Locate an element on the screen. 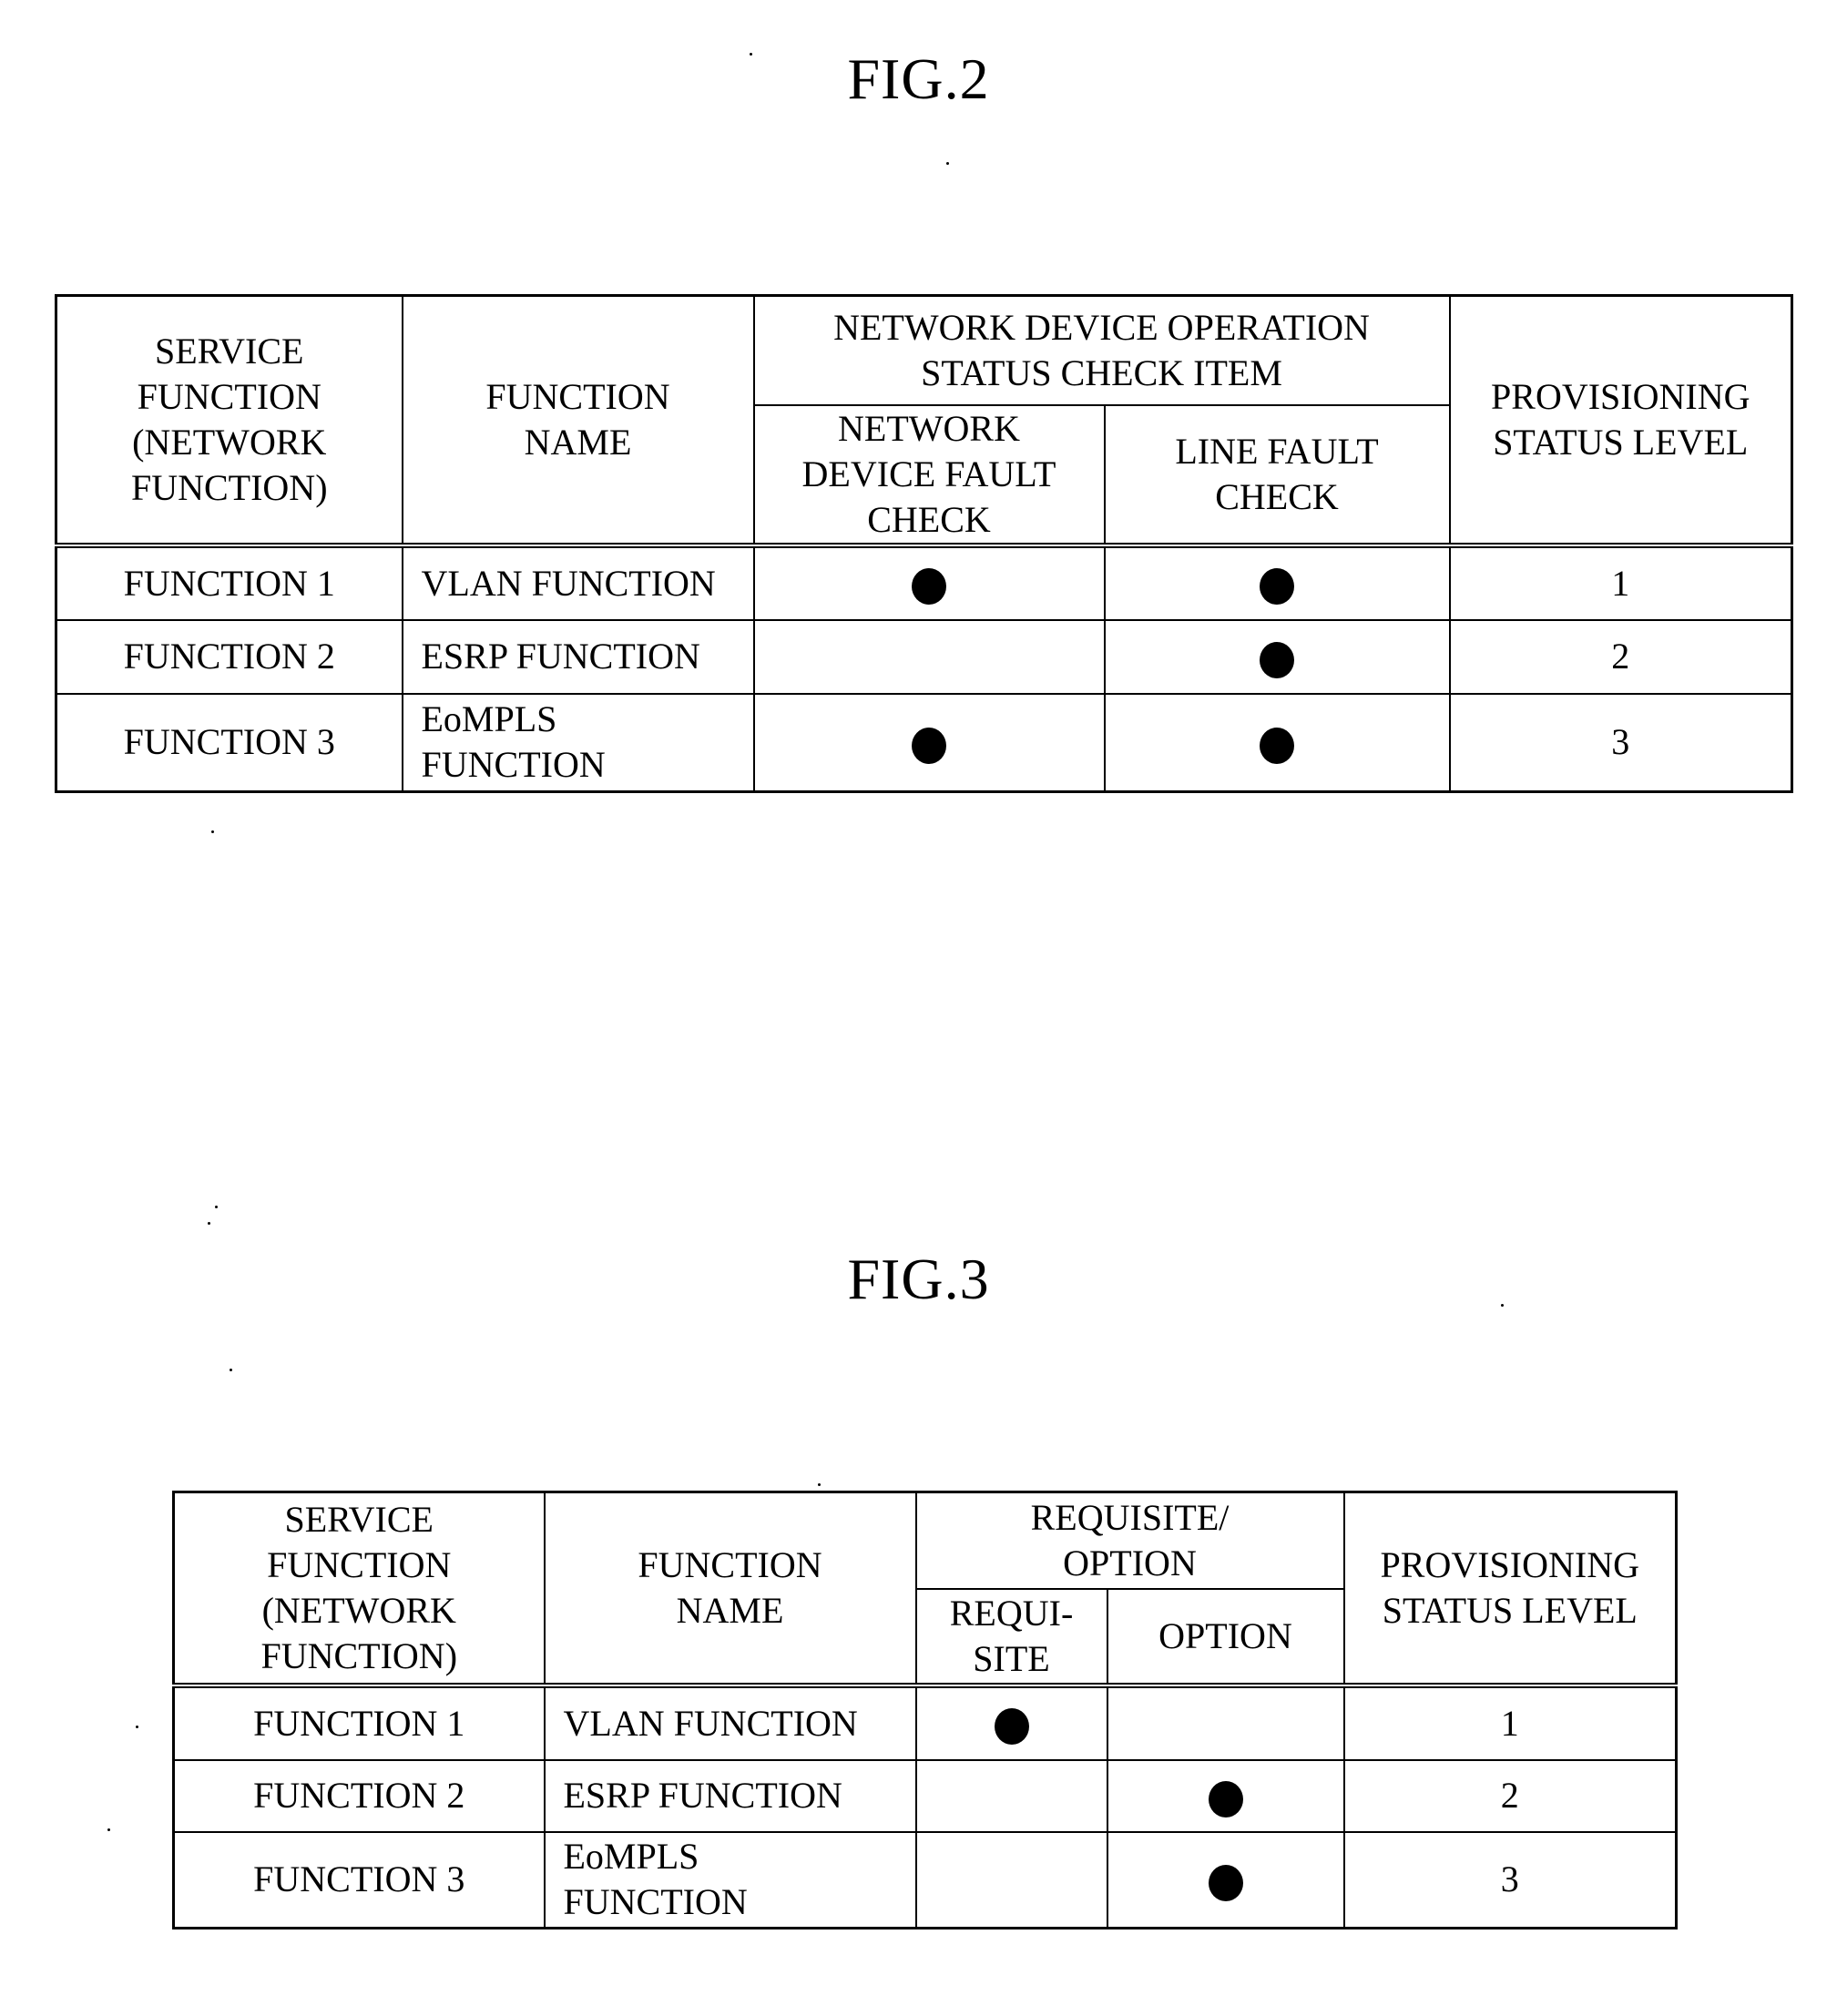 This screenshot has width=1837, height=2016. header-group: REQUISITE/ OPTION is located at coordinates (1129, 1540).